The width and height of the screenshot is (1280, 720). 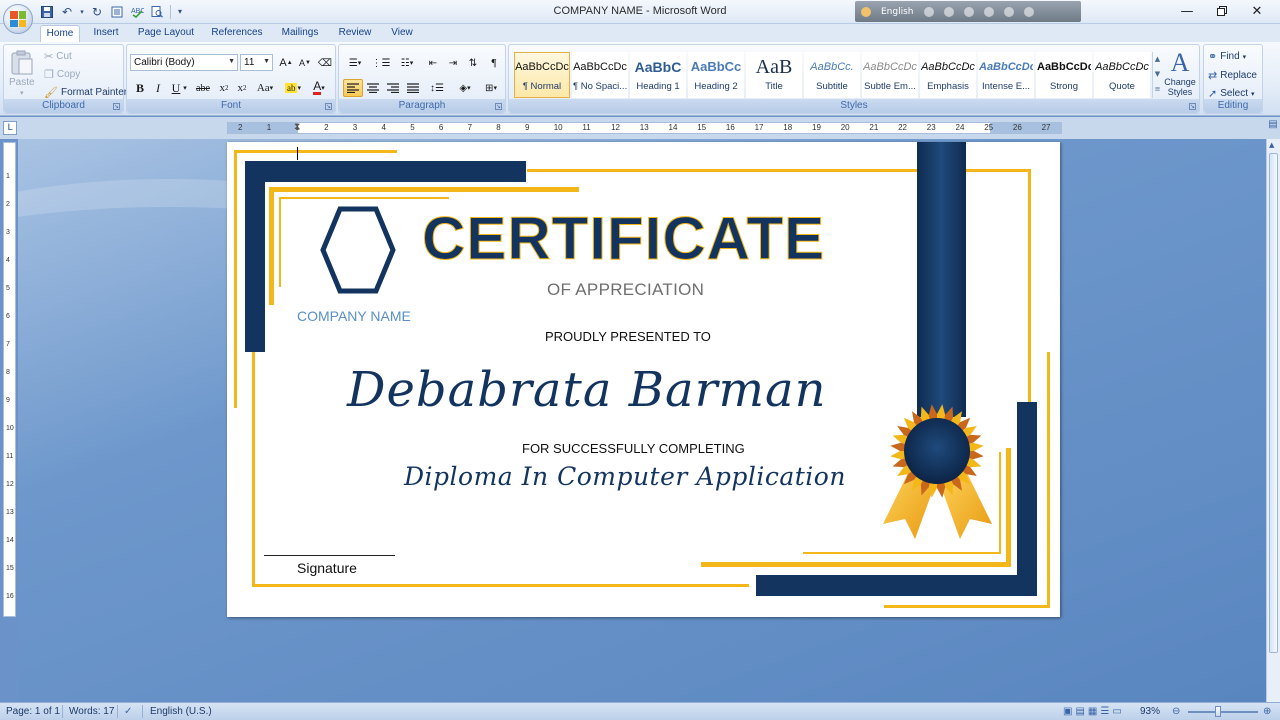 What do you see at coordinates (407, 63) in the screenshot?
I see `multilevel-list-icon: ☷ ▾` at bounding box center [407, 63].